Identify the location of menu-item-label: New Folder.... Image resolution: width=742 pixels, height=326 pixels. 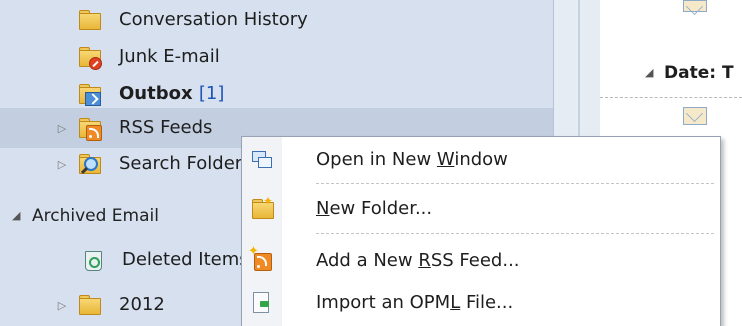
(374, 208).